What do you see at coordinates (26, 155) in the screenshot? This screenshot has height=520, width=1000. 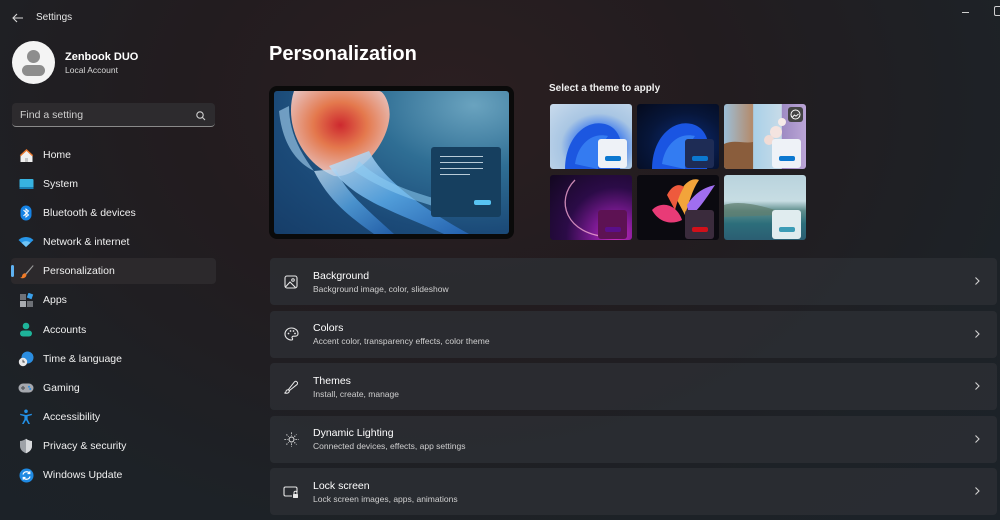 I see `home-icon` at bounding box center [26, 155].